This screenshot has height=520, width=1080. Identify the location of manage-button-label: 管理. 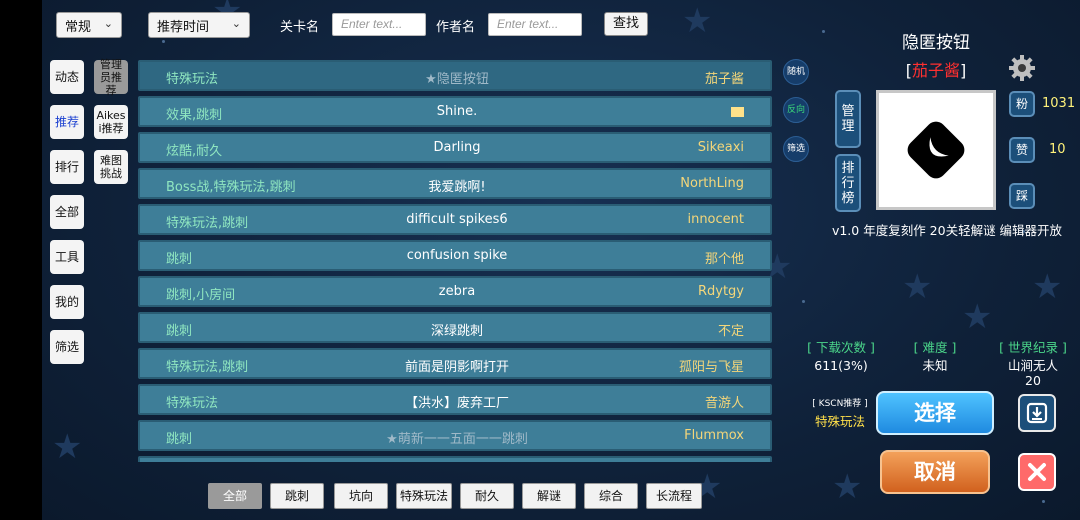
(848, 119).